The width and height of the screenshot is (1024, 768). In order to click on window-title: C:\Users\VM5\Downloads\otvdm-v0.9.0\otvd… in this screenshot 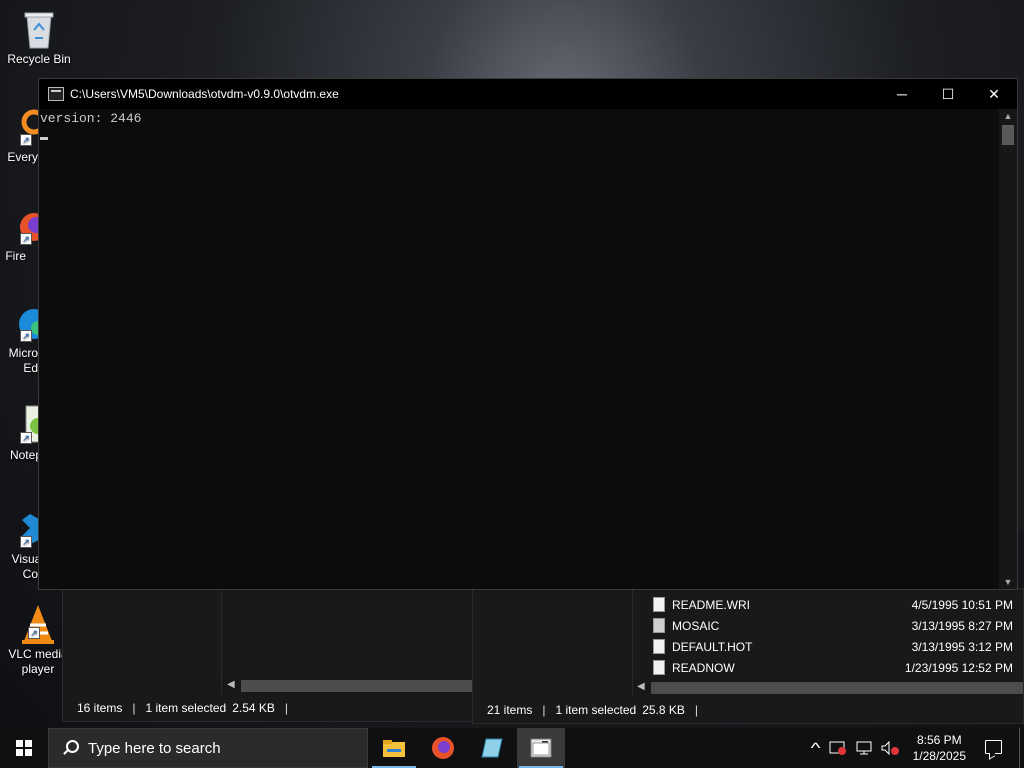, I will do `click(204, 94)`.